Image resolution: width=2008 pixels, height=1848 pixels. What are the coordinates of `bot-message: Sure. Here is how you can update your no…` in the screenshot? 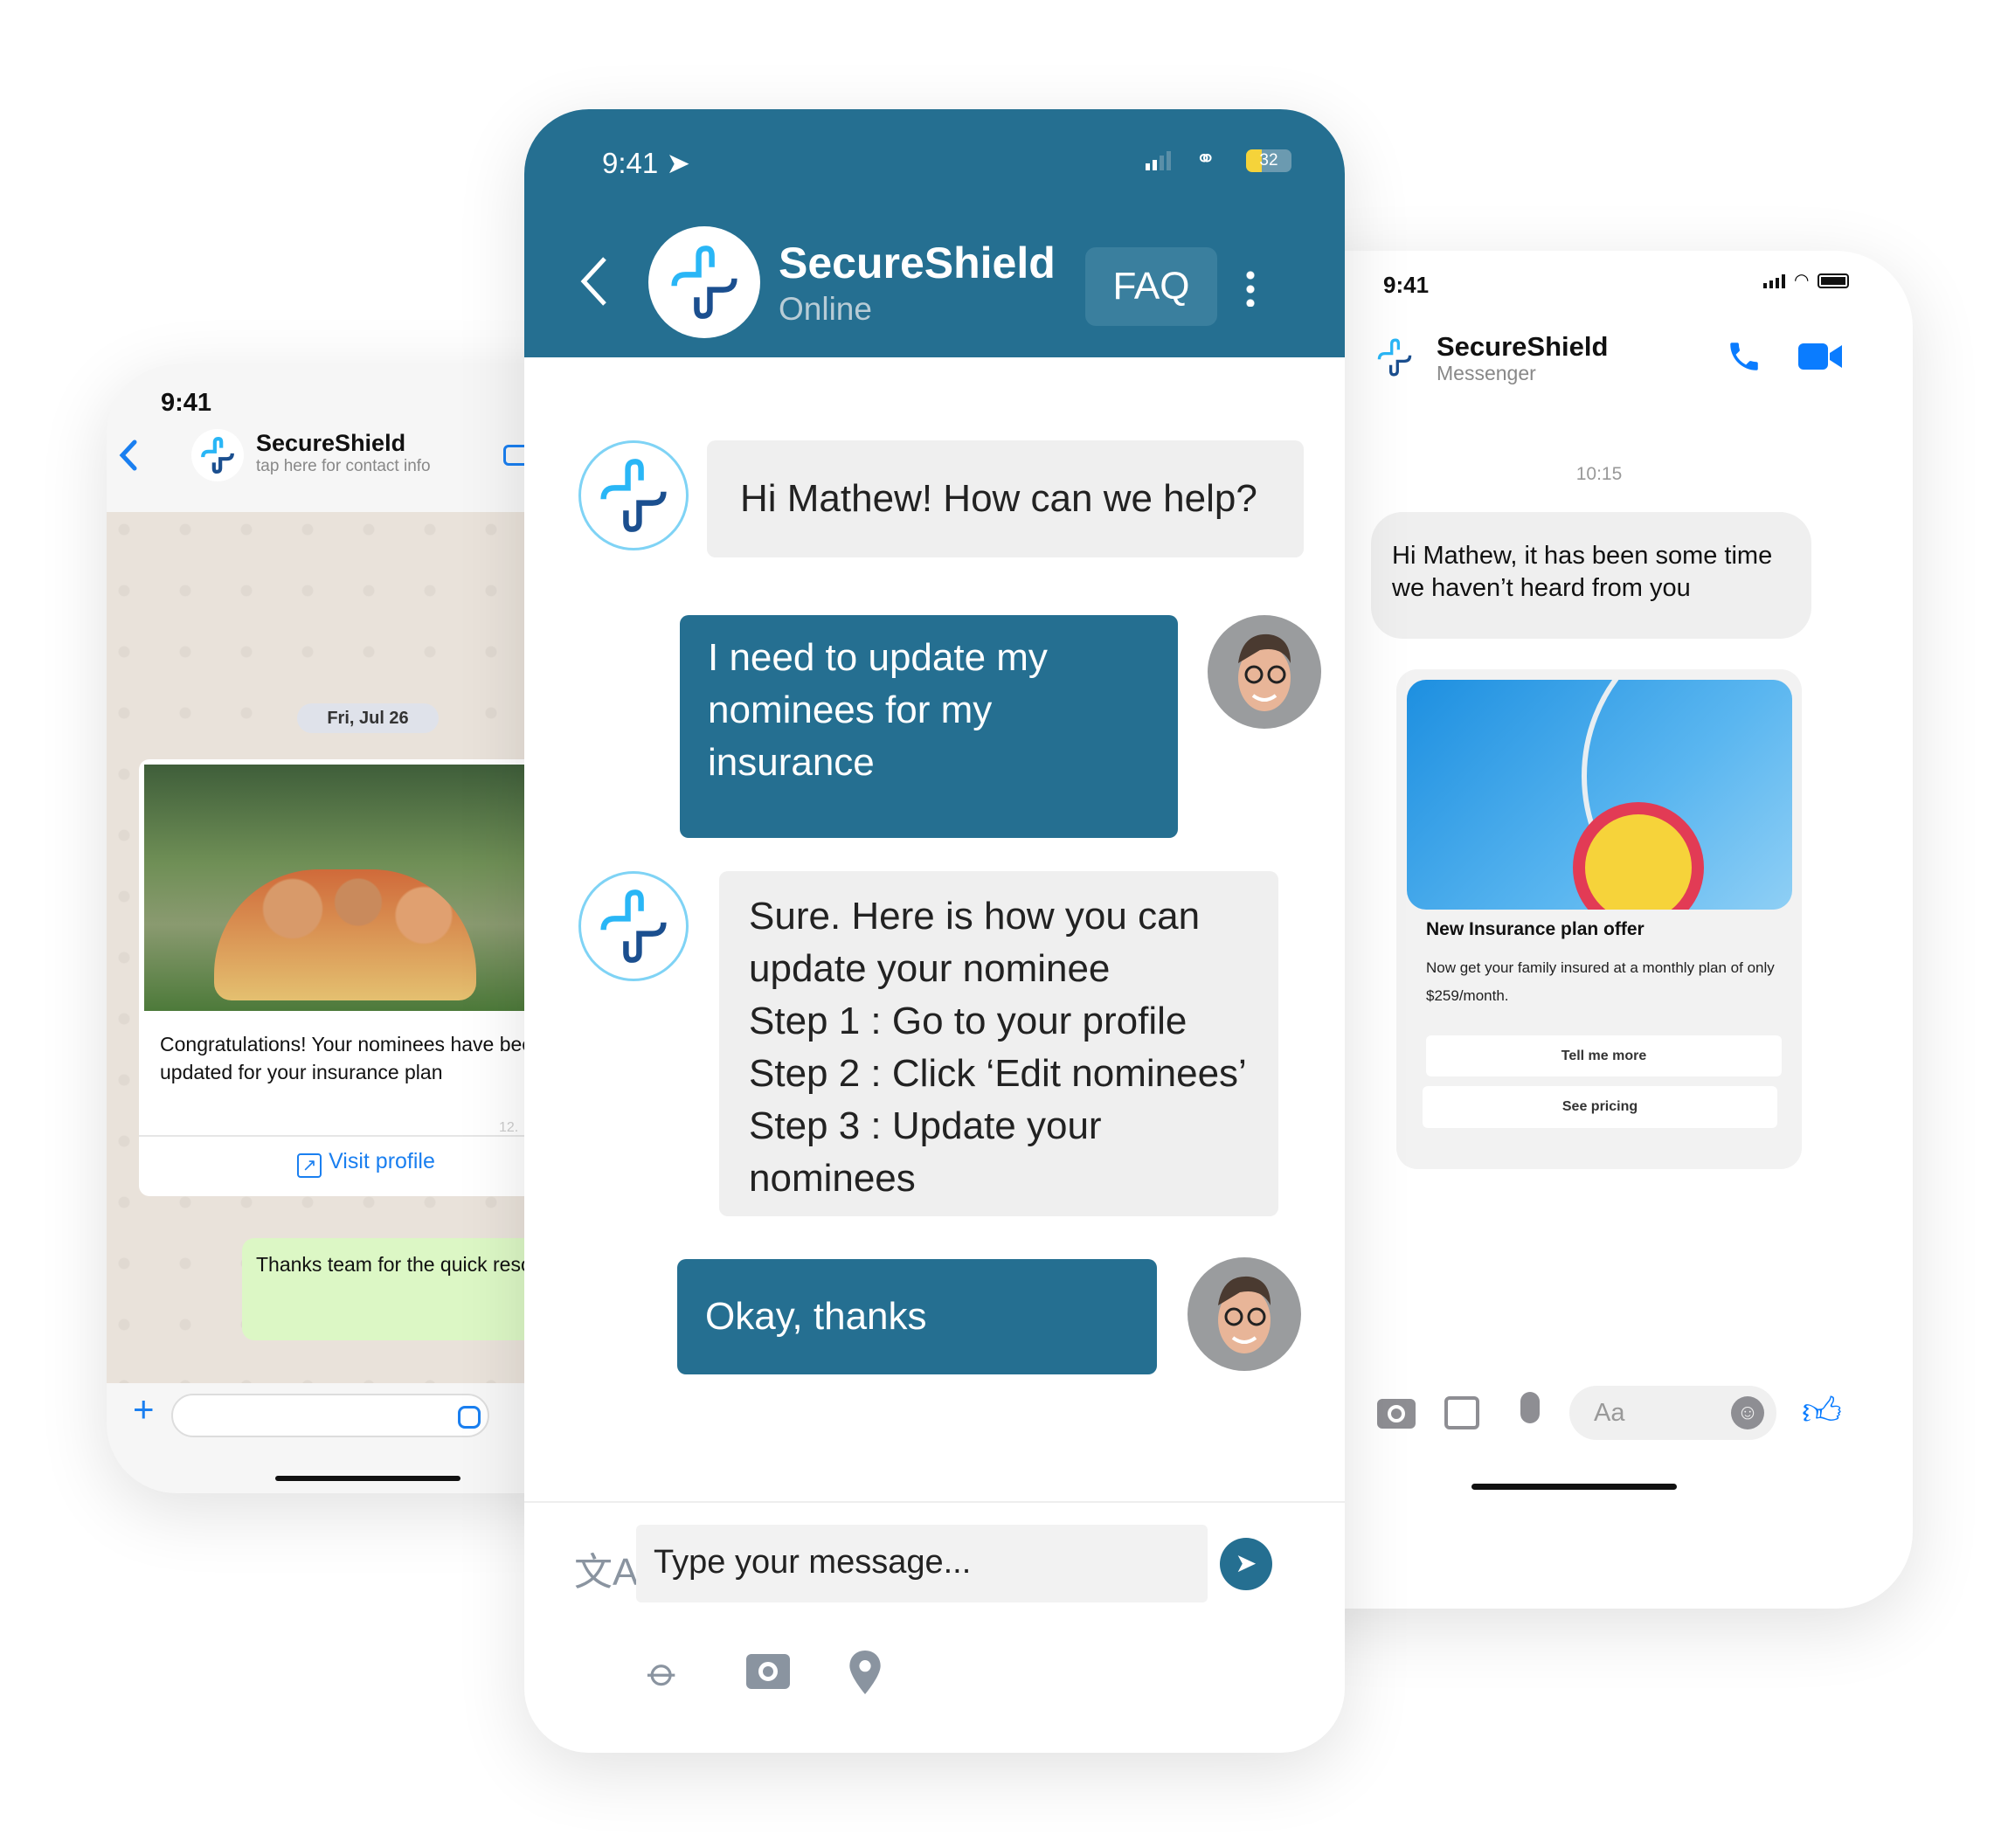 It's located at (999, 1043).